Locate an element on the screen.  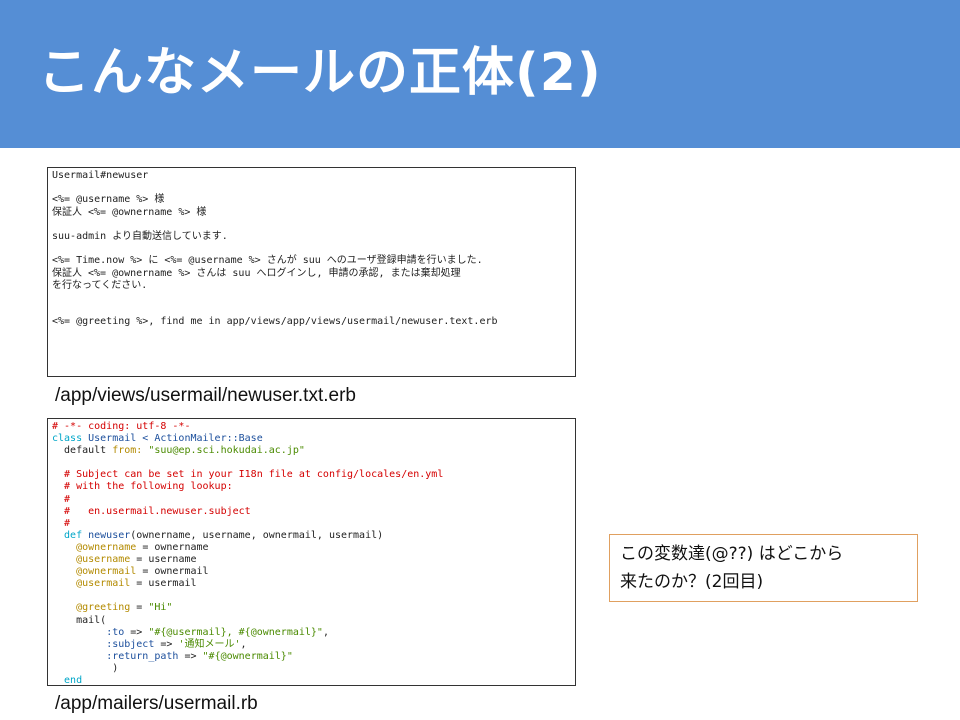
code-line: # with the following lookup: is located at coordinates (311, 487).